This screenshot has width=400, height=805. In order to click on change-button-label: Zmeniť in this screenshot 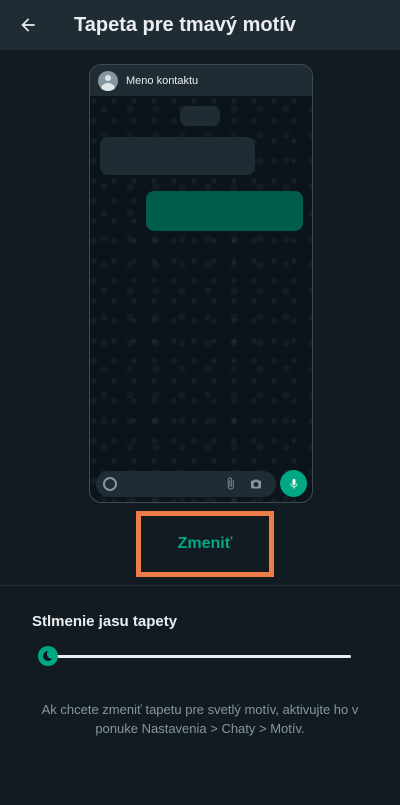, I will do `click(205, 543)`.